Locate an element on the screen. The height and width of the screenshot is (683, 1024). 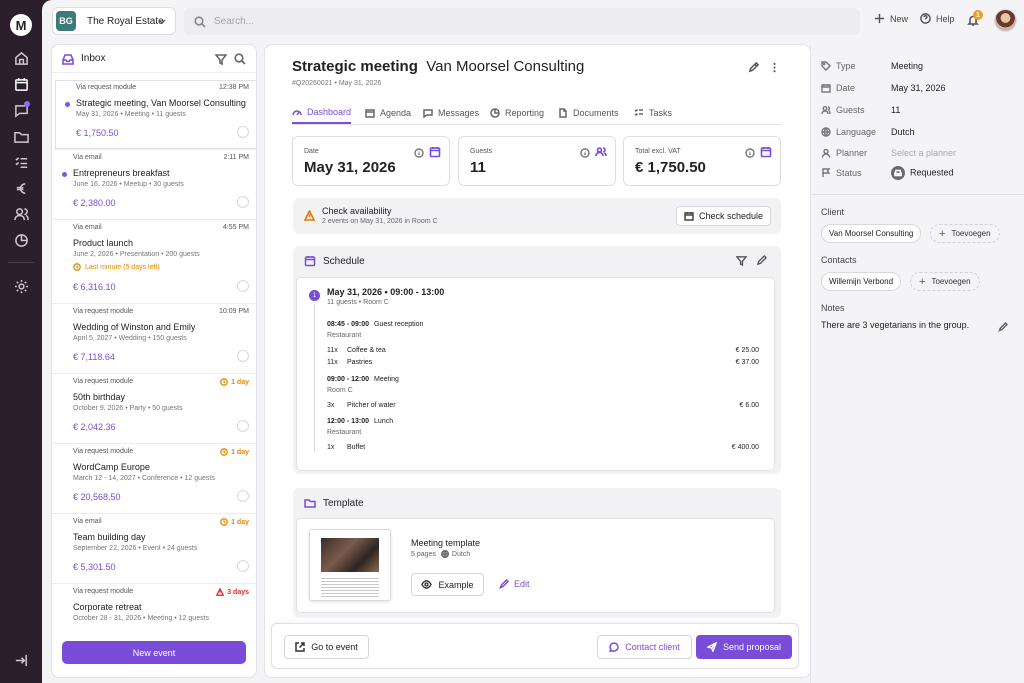
topbar: BG The Royal Estate New Help 1 is located at coordinates (533, 21).